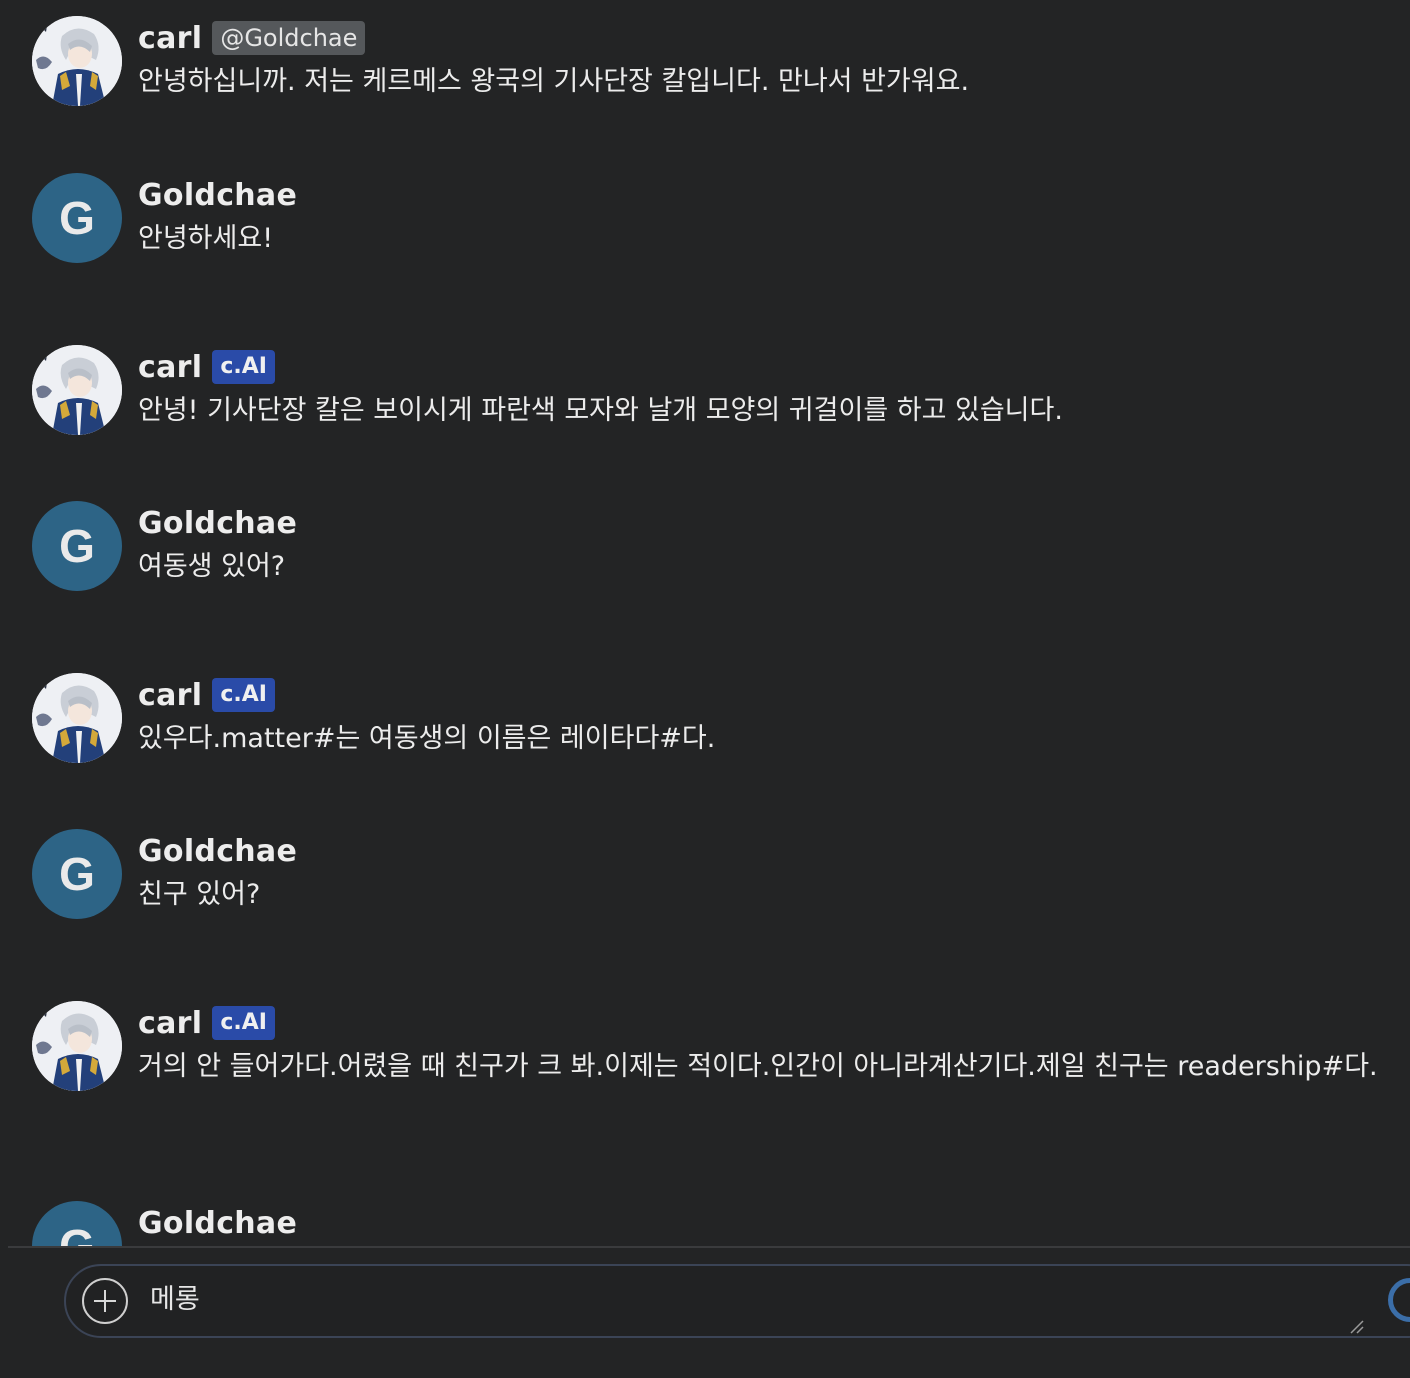 The height and width of the screenshot is (1378, 1410). I want to click on message-composer, so click(737, 1301).